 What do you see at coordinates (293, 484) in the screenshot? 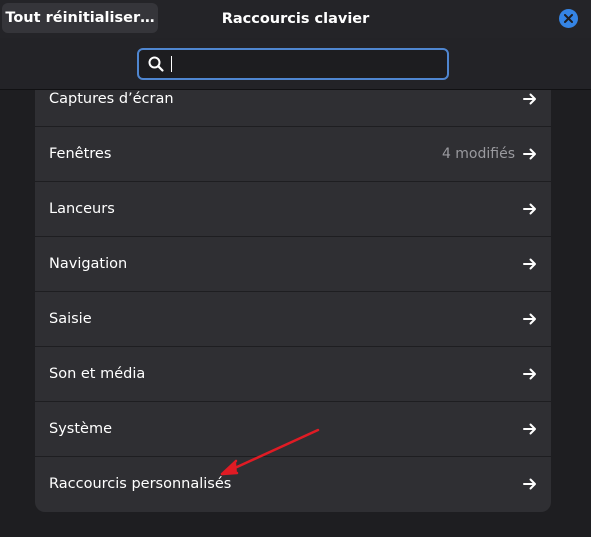
I see `list-item-raccourcis-personnalises: Raccourcis personnalisés` at bounding box center [293, 484].